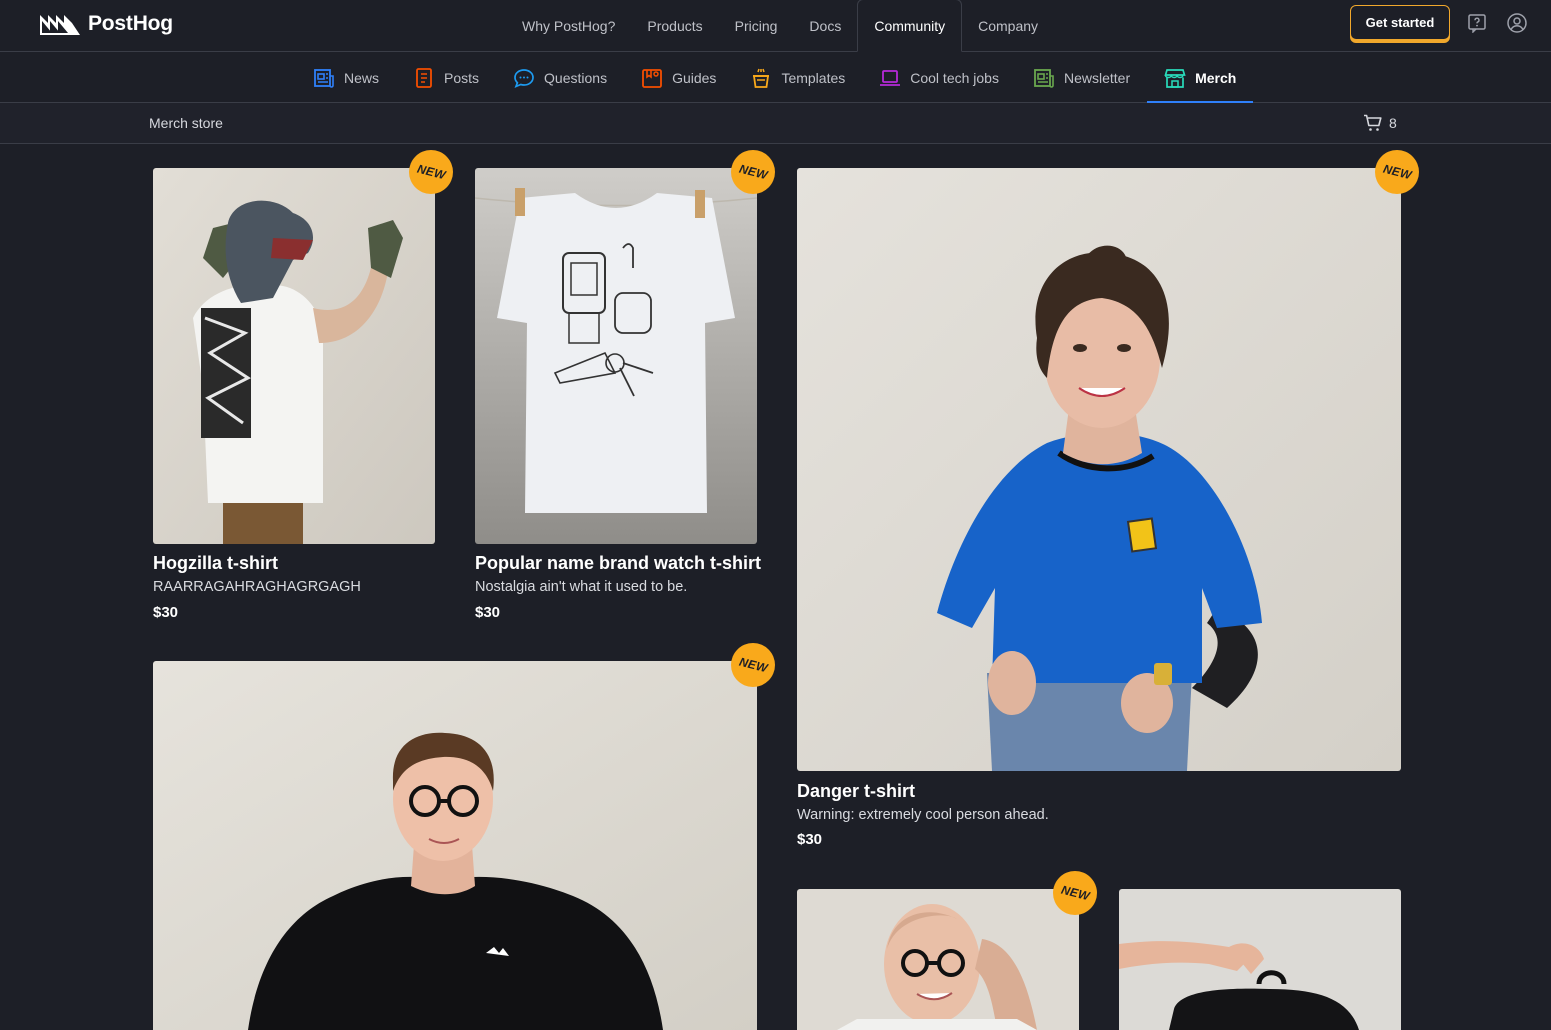 The image size is (1551, 1030). What do you see at coordinates (674, 26) in the screenshot?
I see `nav-products: Products` at bounding box center [674, 26].